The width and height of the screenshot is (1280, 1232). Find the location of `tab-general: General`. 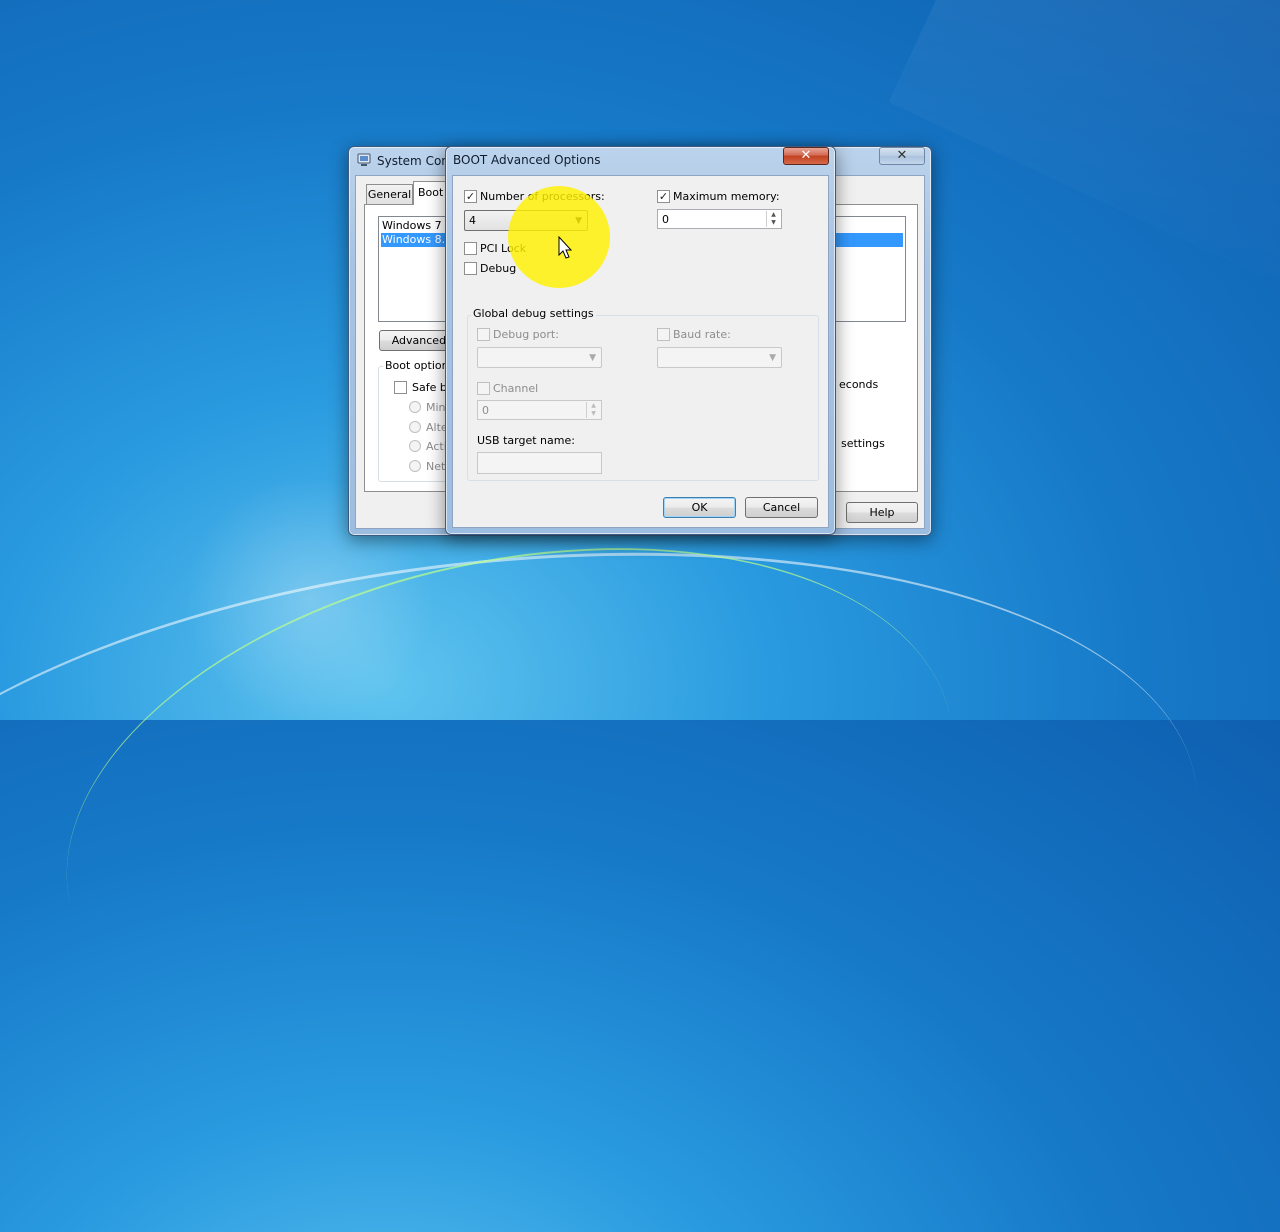

tab-general: General is located at coordinates (389, 194).